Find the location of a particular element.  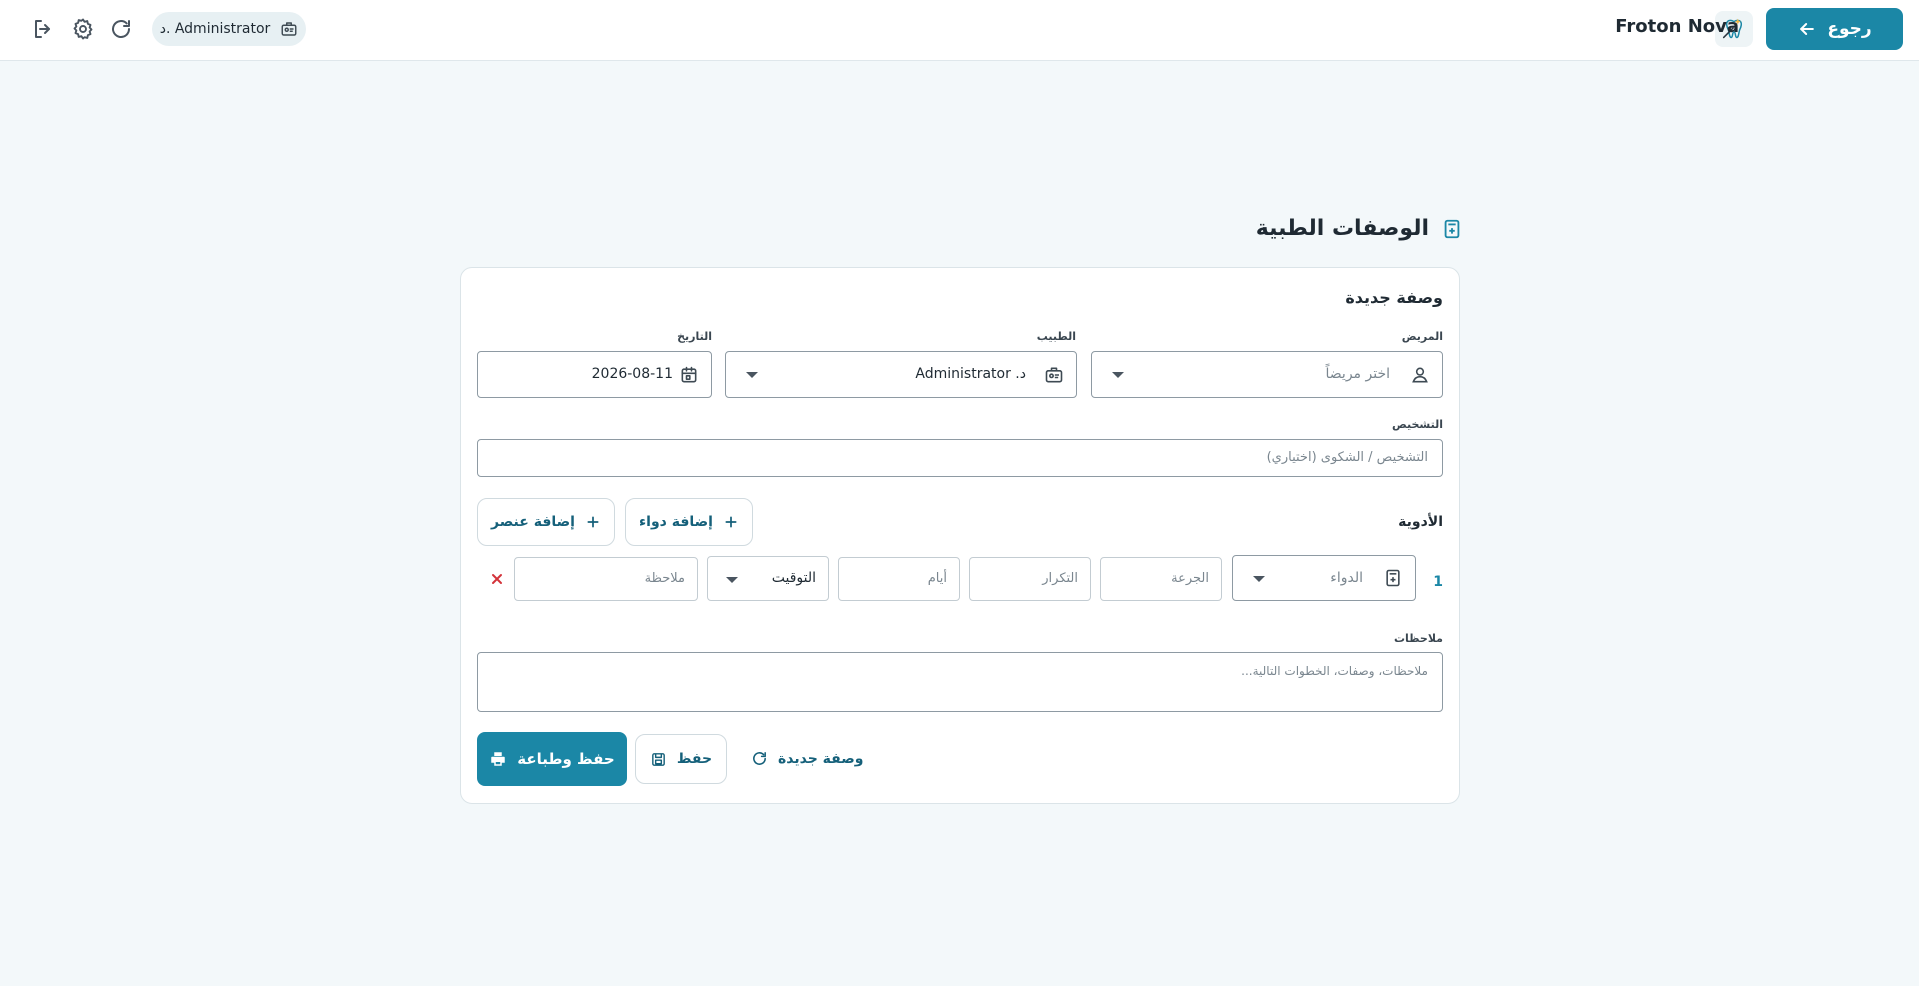

add-item-button: إضافة عنصر is located at coordinates (546, 522).